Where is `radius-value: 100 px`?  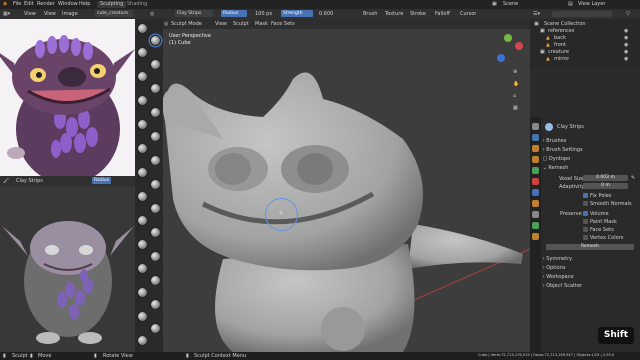 radius-value: 100 px is located at coordinates (263, 14).